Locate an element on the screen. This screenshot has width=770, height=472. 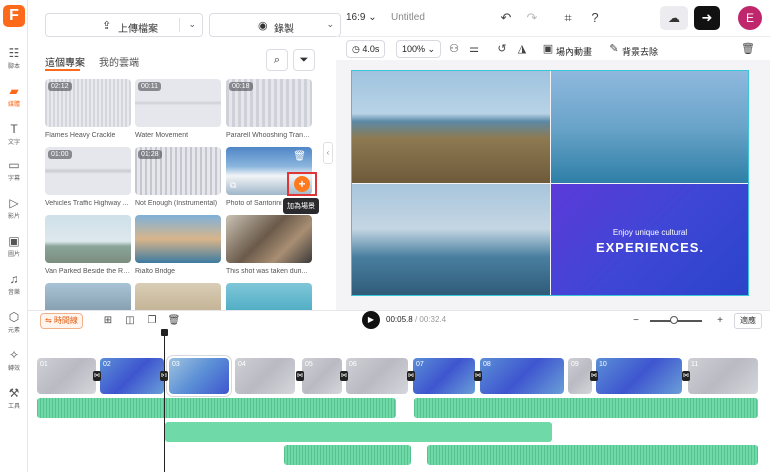
canvas-photo-hiker is located at coordinates (451, 127).